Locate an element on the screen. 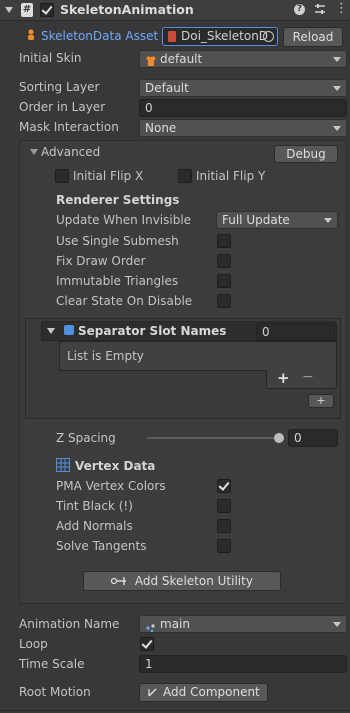 Image resolution: width=350 pixels, height=713 pixels. advanced-foldout-icon is located at coordinates (34, 152).